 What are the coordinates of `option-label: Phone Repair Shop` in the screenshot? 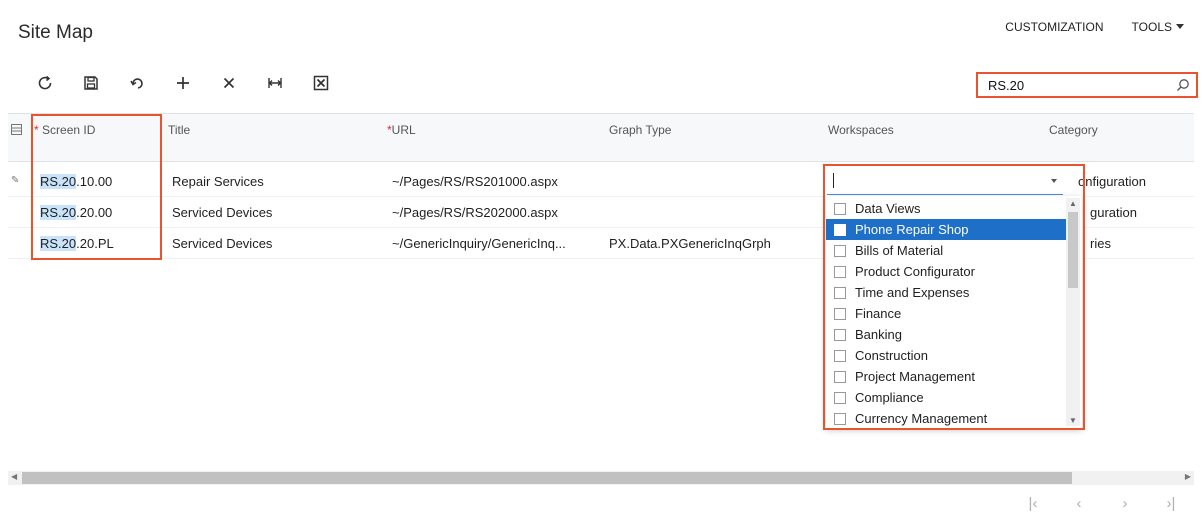 It's located at (912, 229).